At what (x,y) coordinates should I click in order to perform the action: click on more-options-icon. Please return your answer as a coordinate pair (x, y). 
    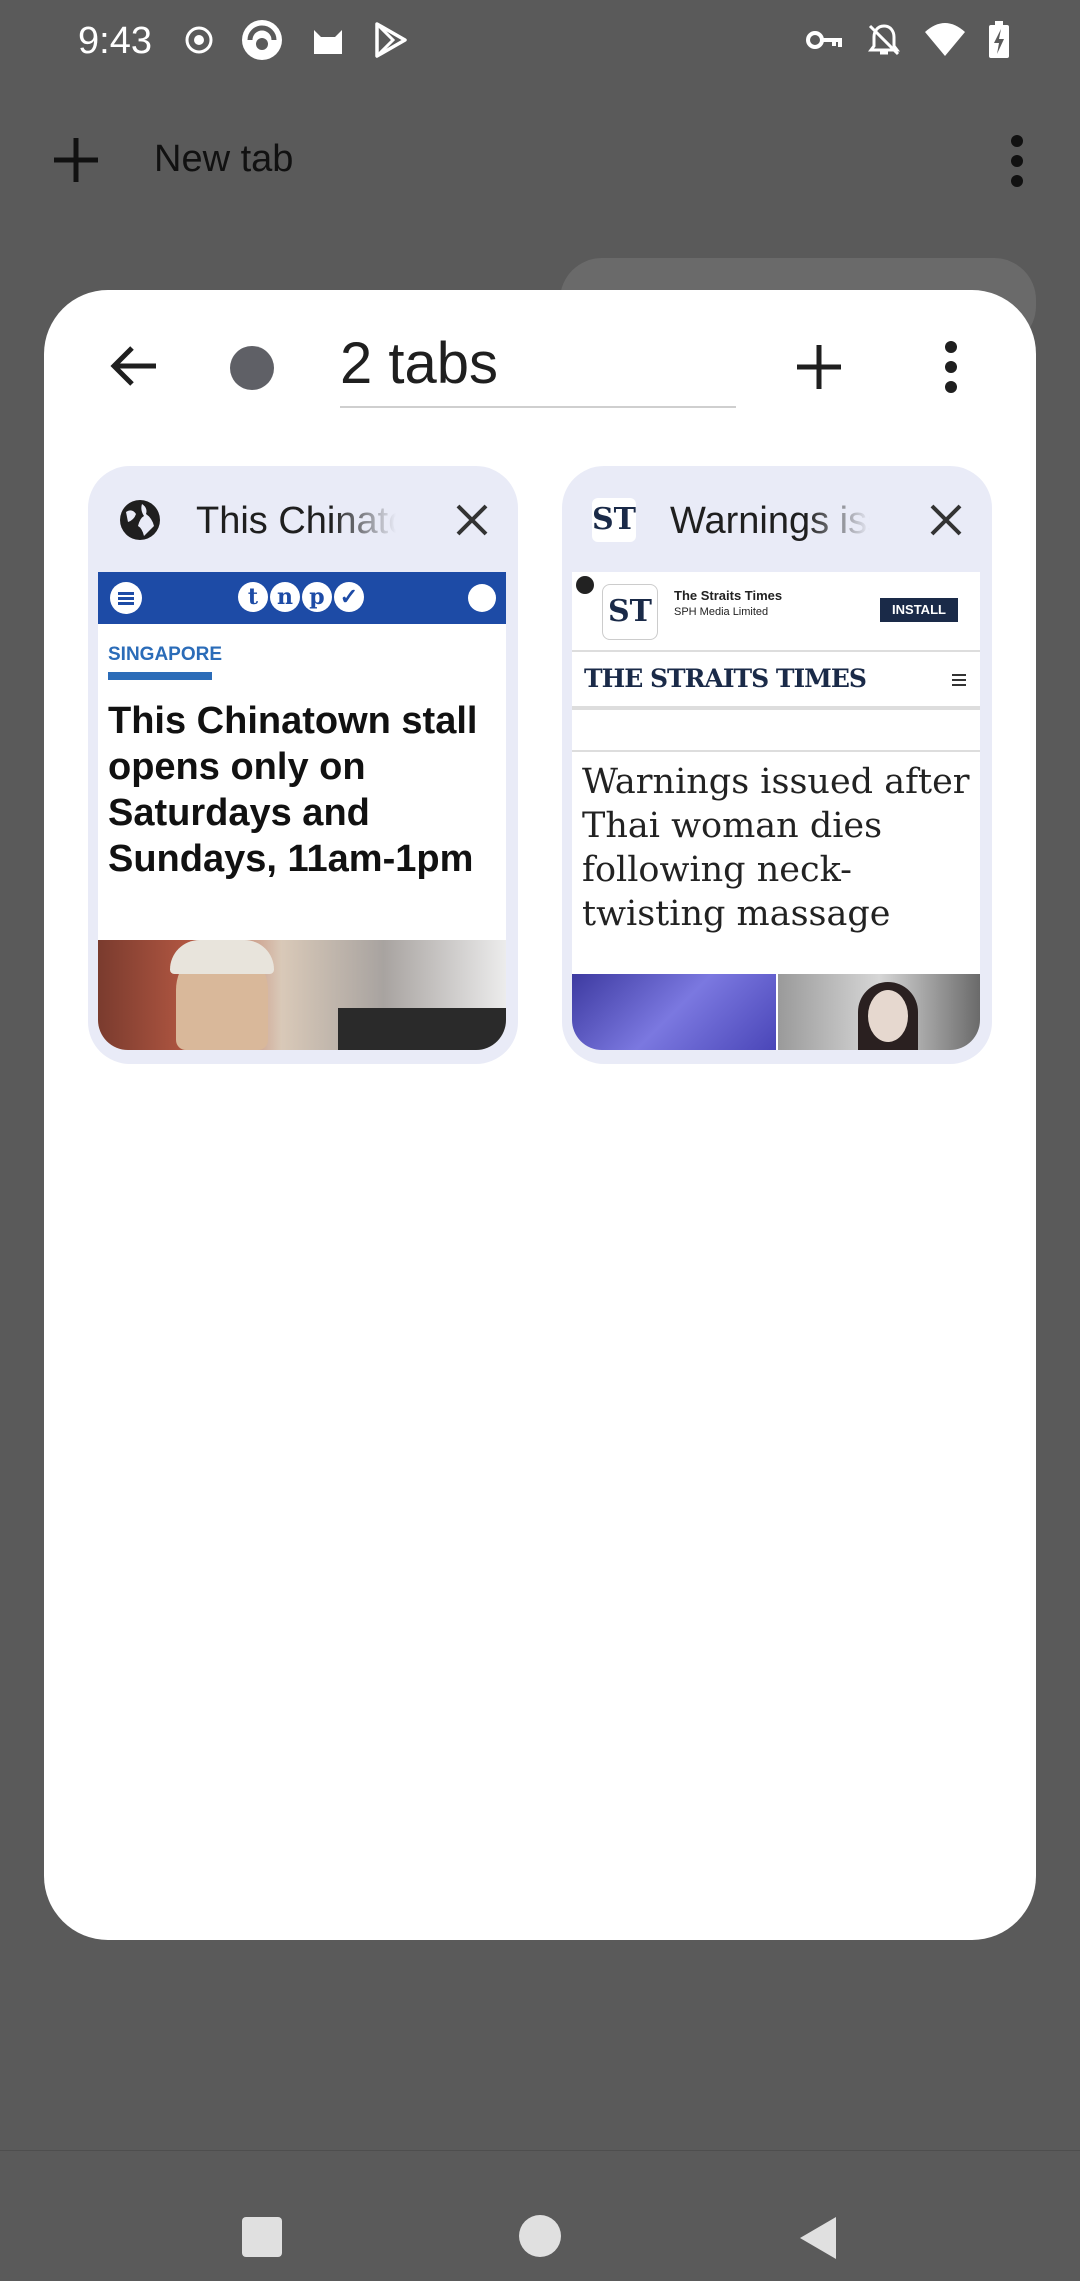
    Looking at the image, I should click on (1017, 161).